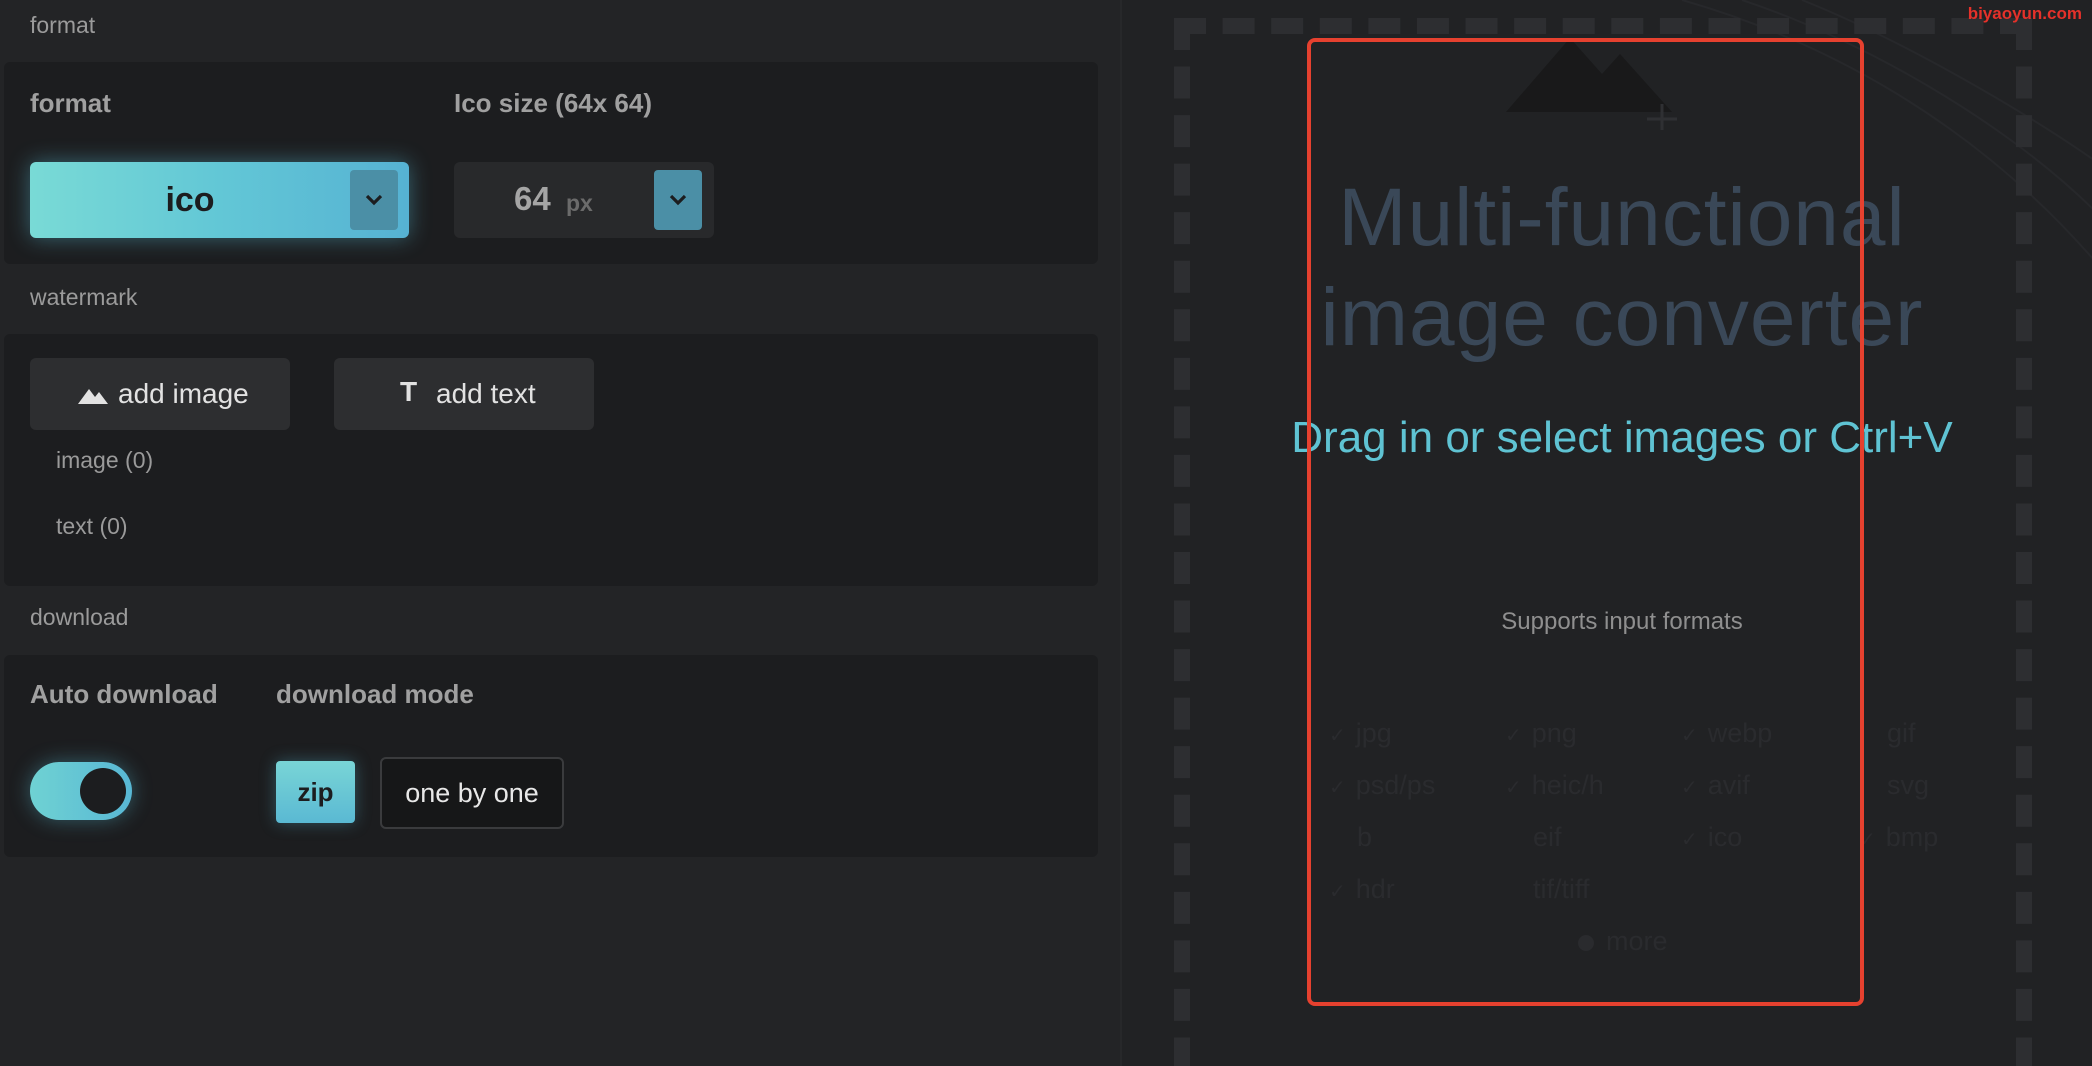  I want to click on converter-title: Multi-functional image converter, so click(1622, 267).